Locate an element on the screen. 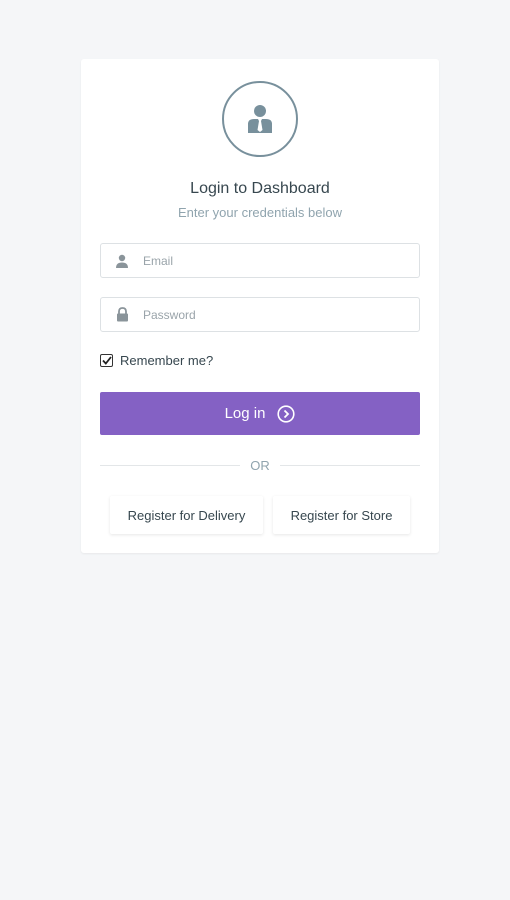 The width and height of the screenshot is (510, 900). chevron-right-circle-icon is located at coordinates (286, 413).